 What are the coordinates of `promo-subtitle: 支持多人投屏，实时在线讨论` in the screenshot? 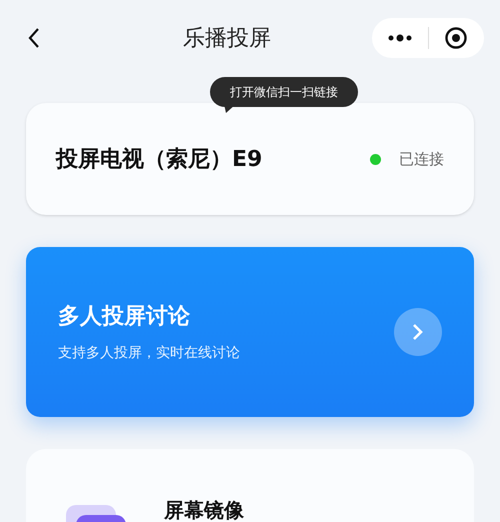 It's located at (149, 353).